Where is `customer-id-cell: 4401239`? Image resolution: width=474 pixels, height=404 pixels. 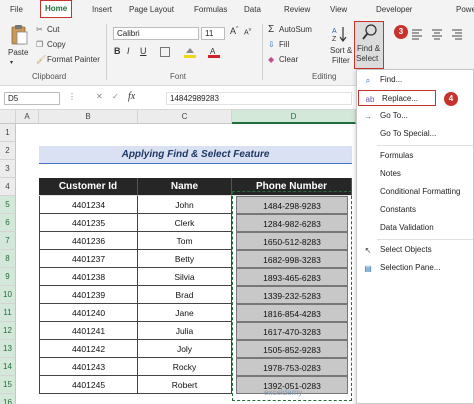 customer-id-cell: 4401239 is located at coordinates (88, 295).